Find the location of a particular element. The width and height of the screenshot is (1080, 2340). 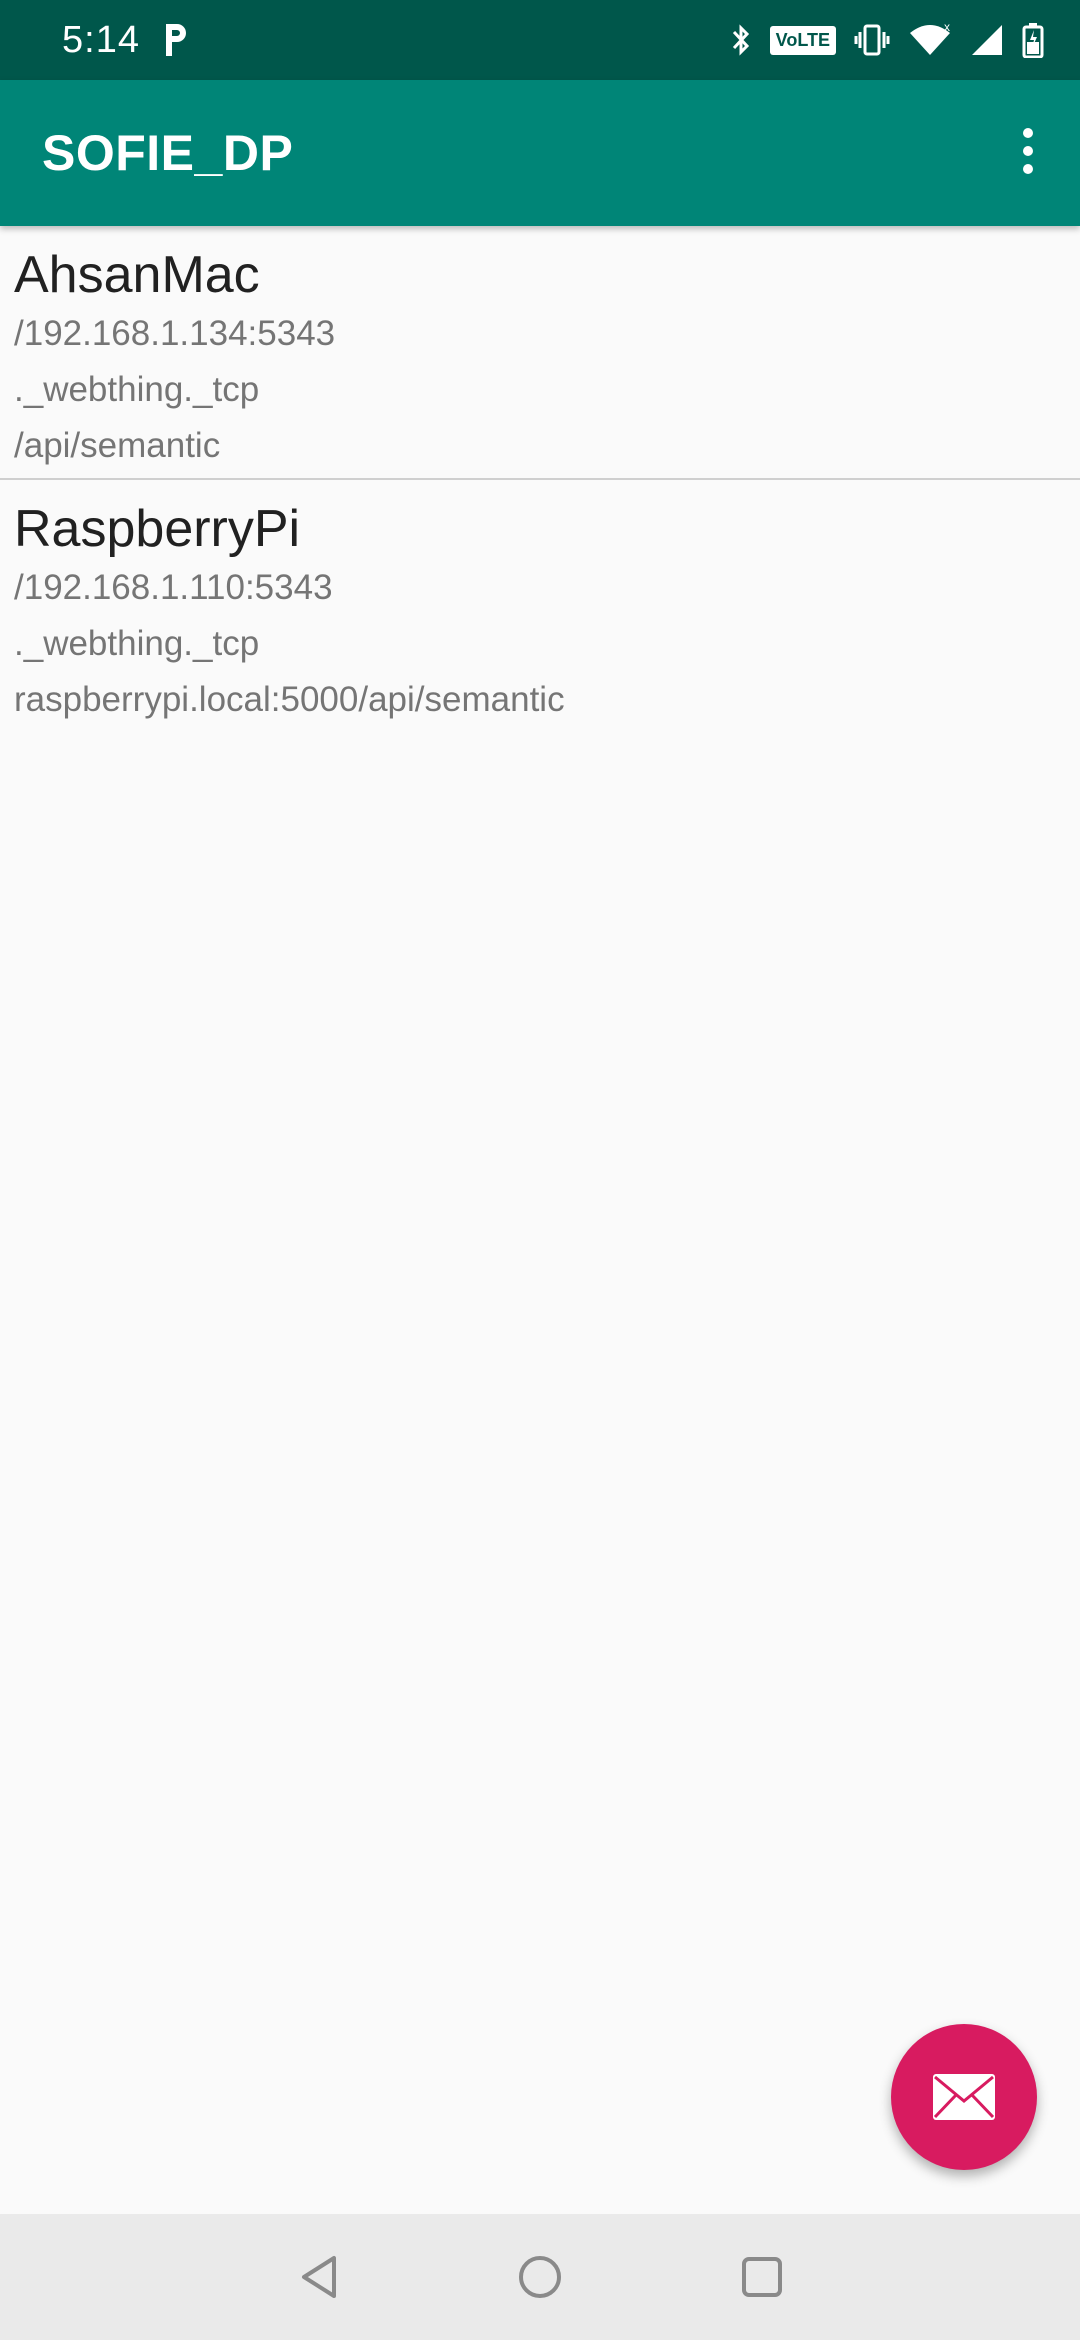

email-icon is located at coordinates (964, 2097).